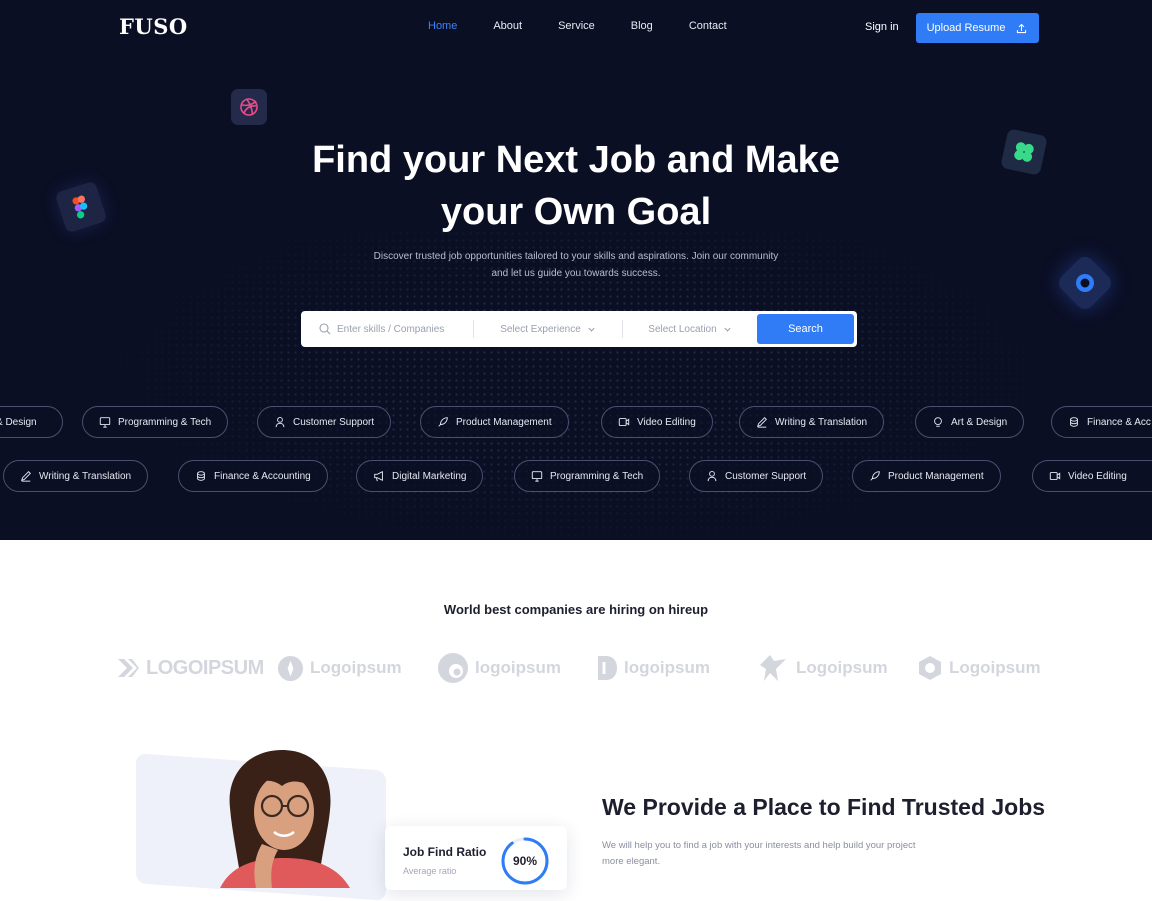 The width and height of the screenshot is (1152, 901). What do you see at coordinates (18, 422) in the screenshot?
I see `category-chip-label: & Design` at bounding box center [18, 422].